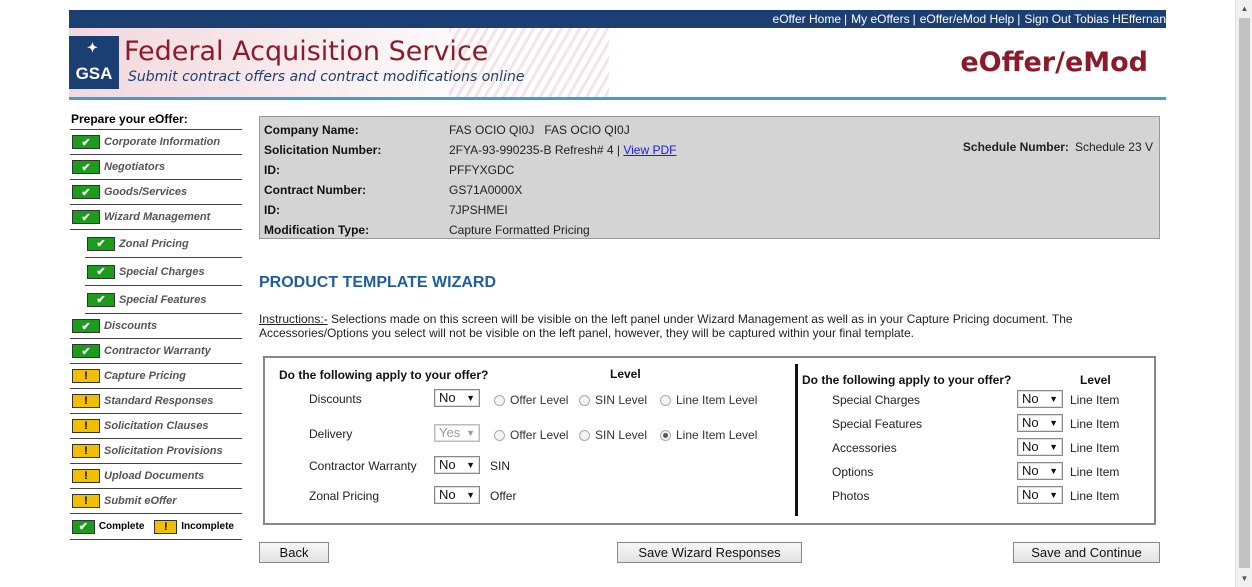 Image resolution: width=1252 pixels, height=587 pixels. What do you see at coordinates (457, 398) in the screenshot?
I see `discounts-select: No ▼` at bounding box center [457, 398].